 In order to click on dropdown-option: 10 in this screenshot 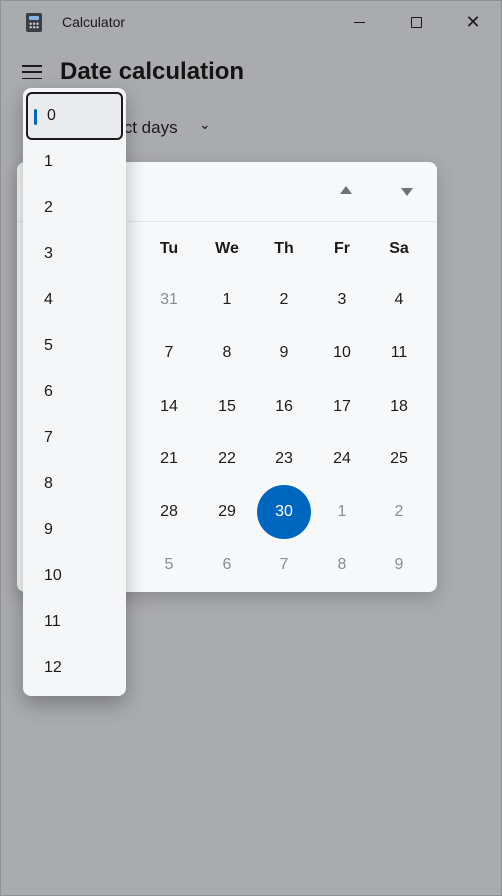, I will do `click(74, 576)`.